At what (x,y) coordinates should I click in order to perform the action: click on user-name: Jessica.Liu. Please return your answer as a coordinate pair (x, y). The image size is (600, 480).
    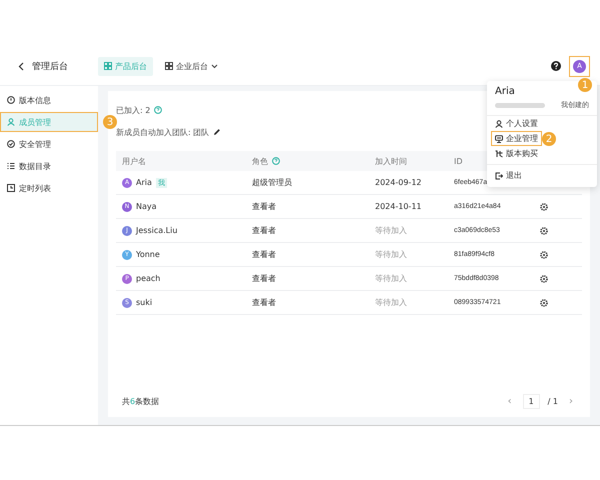
    Looking at the image, I should click on (157, 230).